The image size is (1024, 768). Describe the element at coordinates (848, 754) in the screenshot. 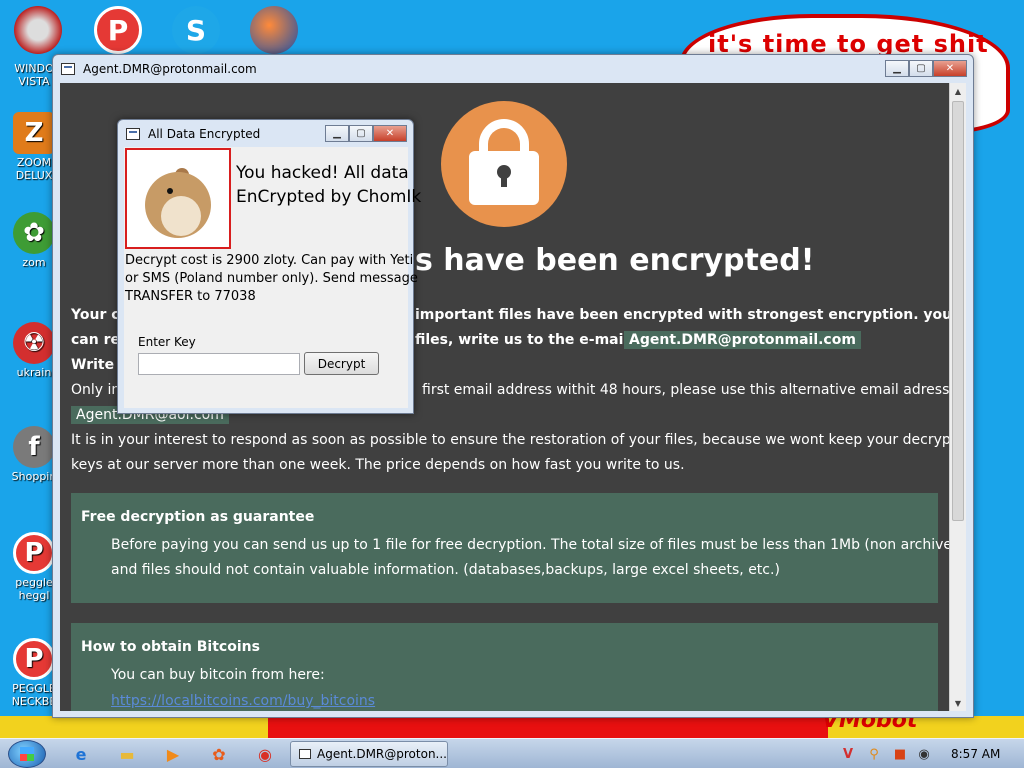

I see `antivirus-icon: V` at that location.